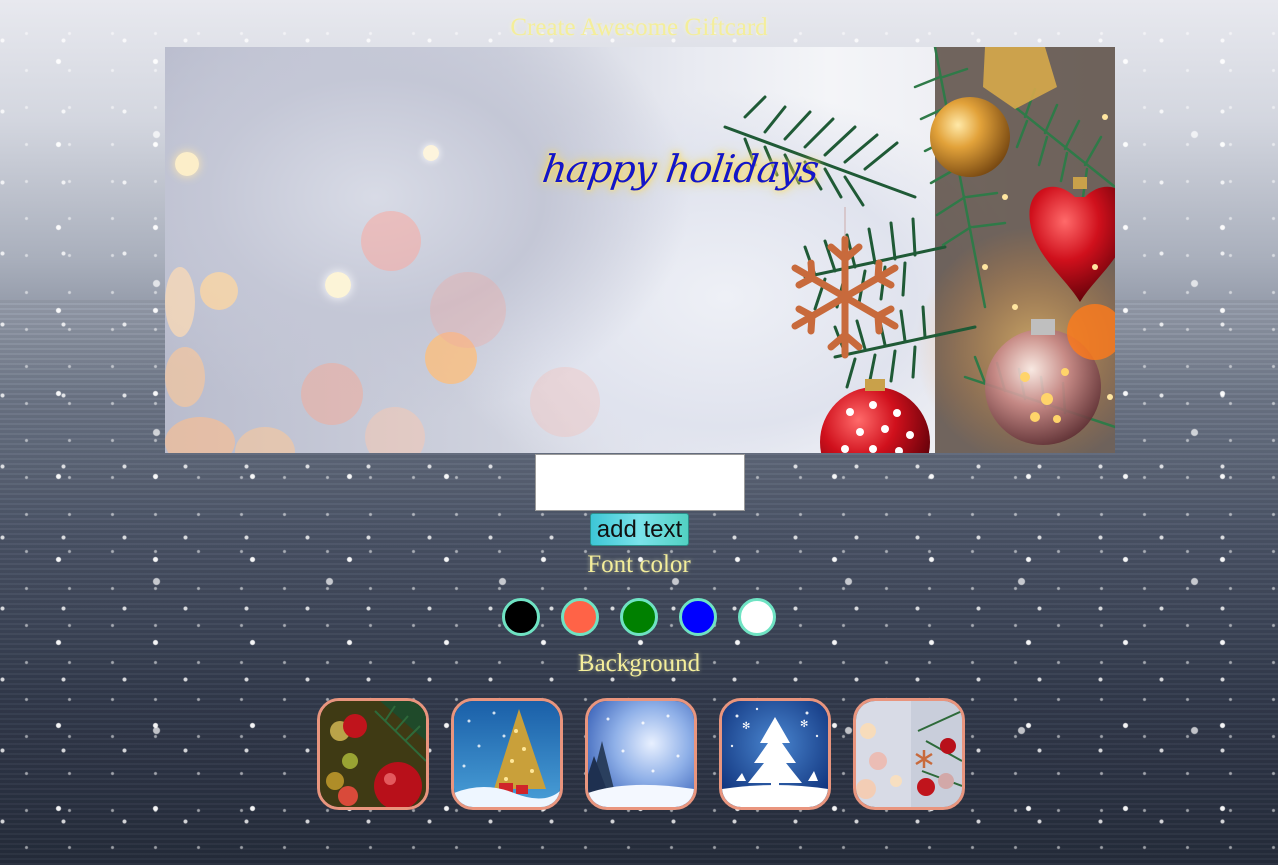 This screenshot has height=865, width=1278. Describe the element at coordinates (639, 27) in the screenshot. I see `page-title: Create Awesome Giftcard` at that location.